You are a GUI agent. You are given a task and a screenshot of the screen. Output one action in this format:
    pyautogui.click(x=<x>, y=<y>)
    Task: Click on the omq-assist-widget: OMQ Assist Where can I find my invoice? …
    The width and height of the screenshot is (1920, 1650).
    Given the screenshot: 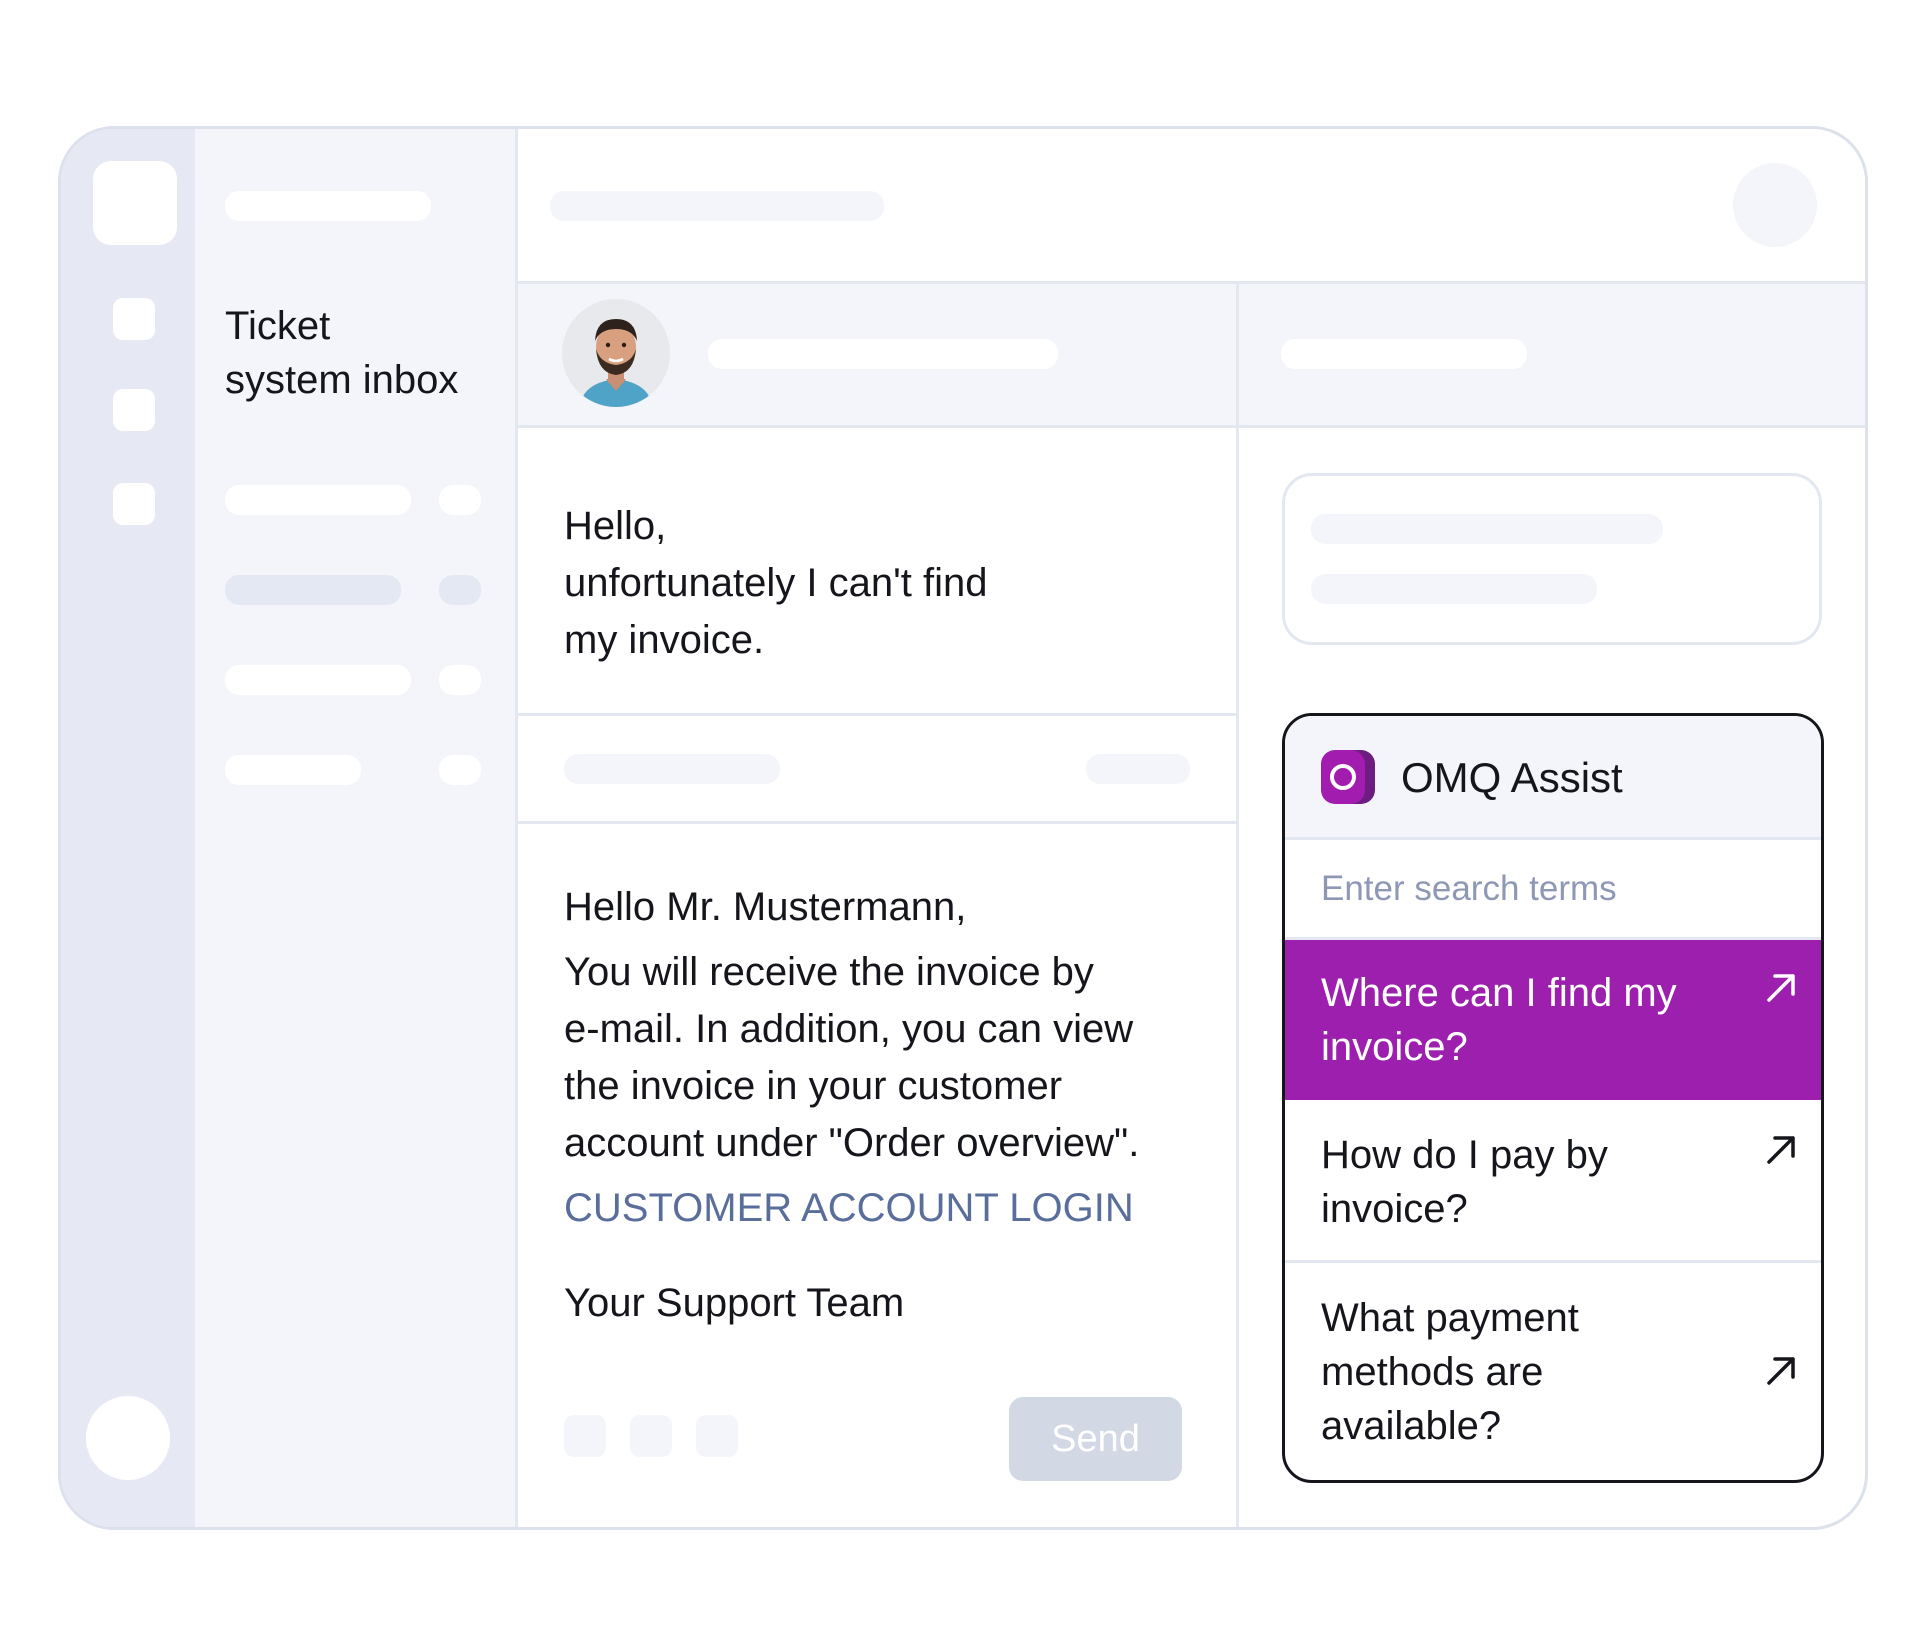 What is the action you would take?
    pyautogui.click(x=1553, y=1098)
    